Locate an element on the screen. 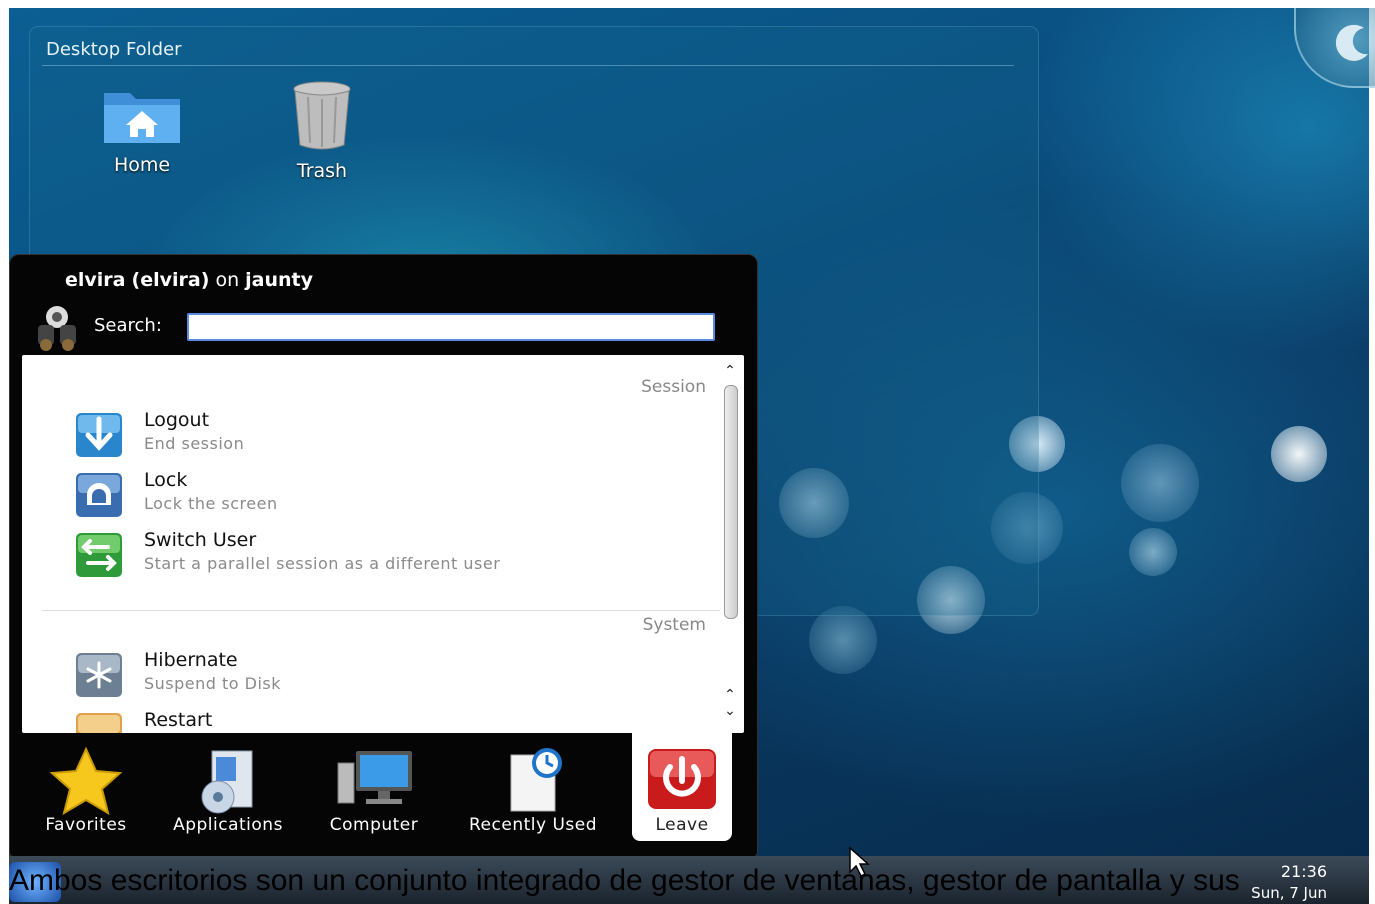 The width and height of the screenshot is (1375, 904). trash-icon is located at coordinates (322, 115).